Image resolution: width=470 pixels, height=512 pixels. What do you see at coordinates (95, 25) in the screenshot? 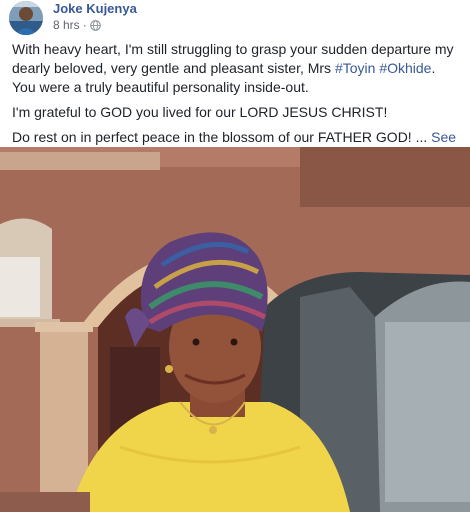
I see `globe-icon` at bounding box center [95, 25].